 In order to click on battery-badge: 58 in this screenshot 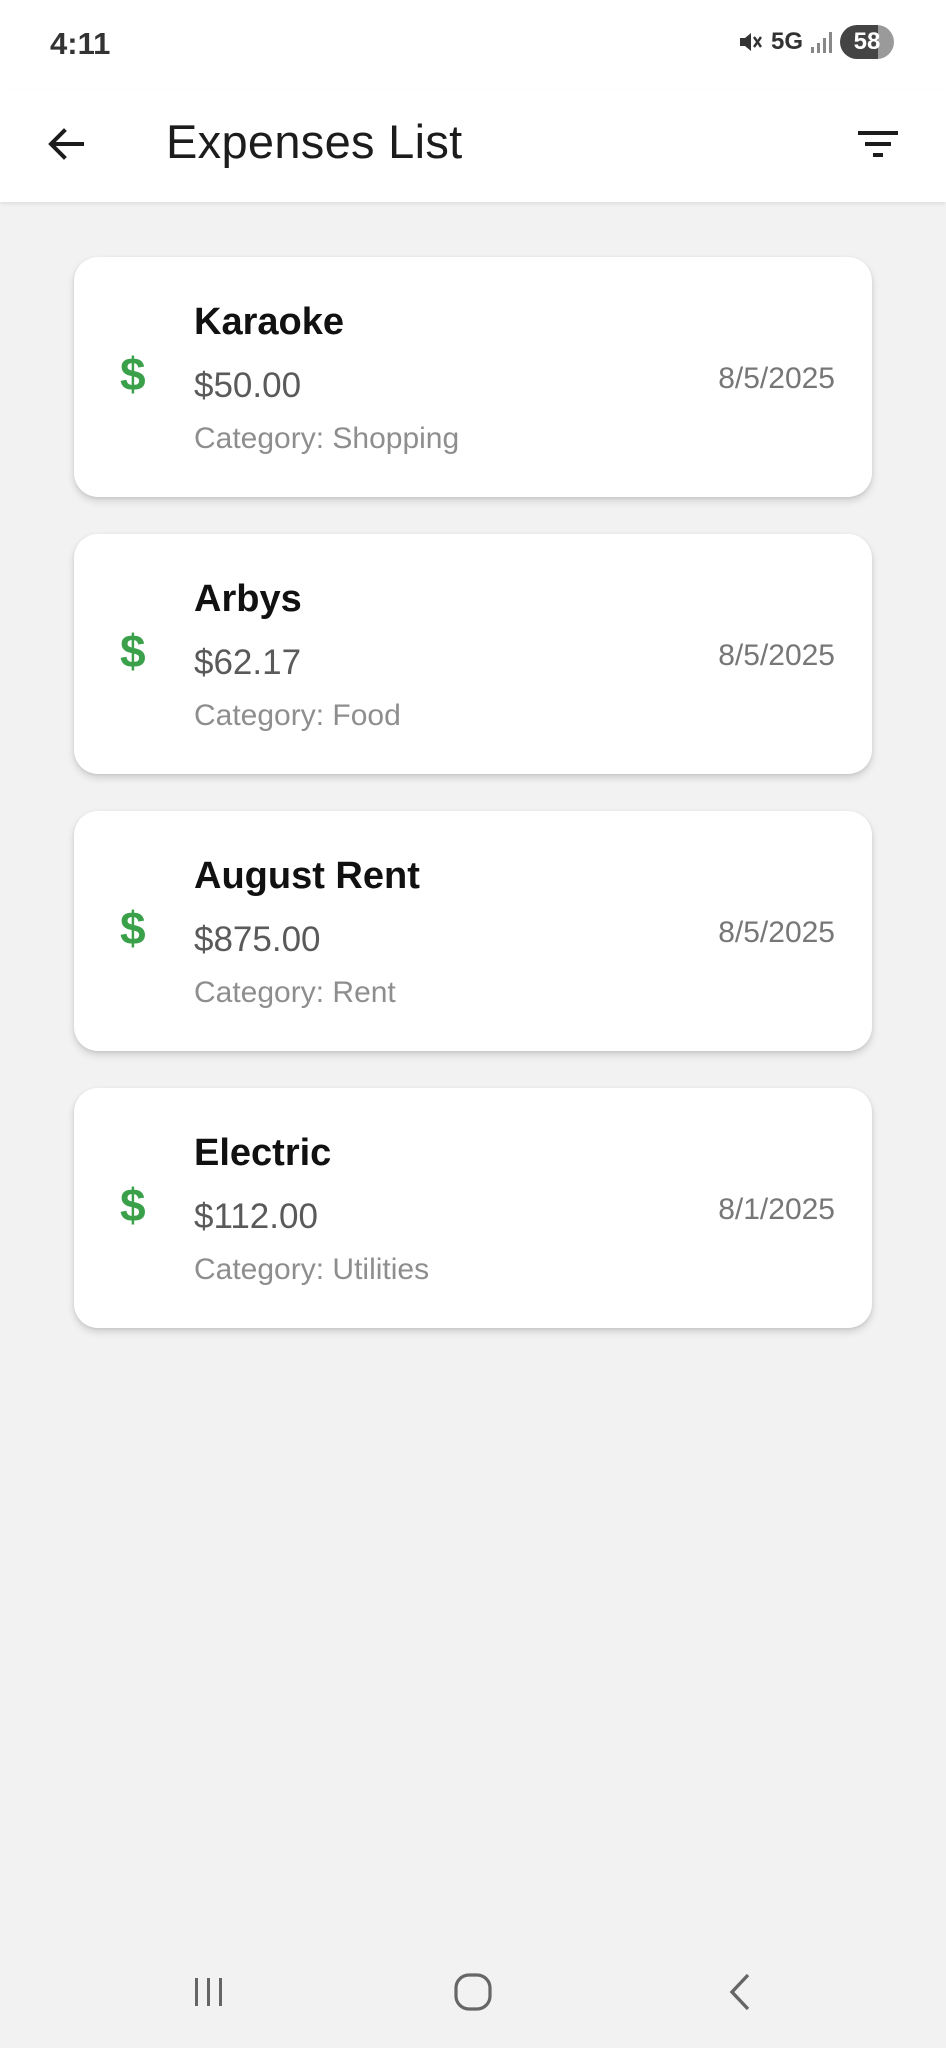, I will do `click(867, 42)`.